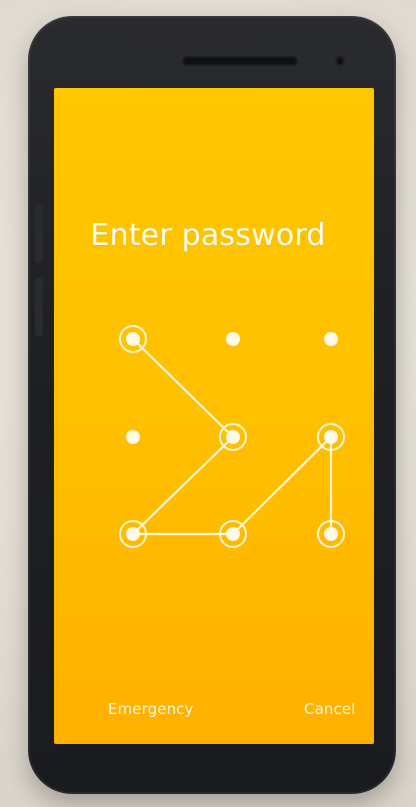 The width and height of the screenshot is (416, 807). I want to click on pattern-node-r1c2, so click(233, 339).